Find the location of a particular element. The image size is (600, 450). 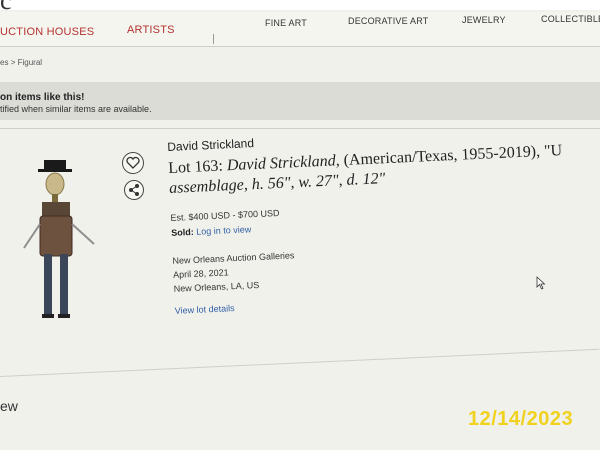

nav-auction-houses: UCTION HOUSES is located at coordinates (47, 32).